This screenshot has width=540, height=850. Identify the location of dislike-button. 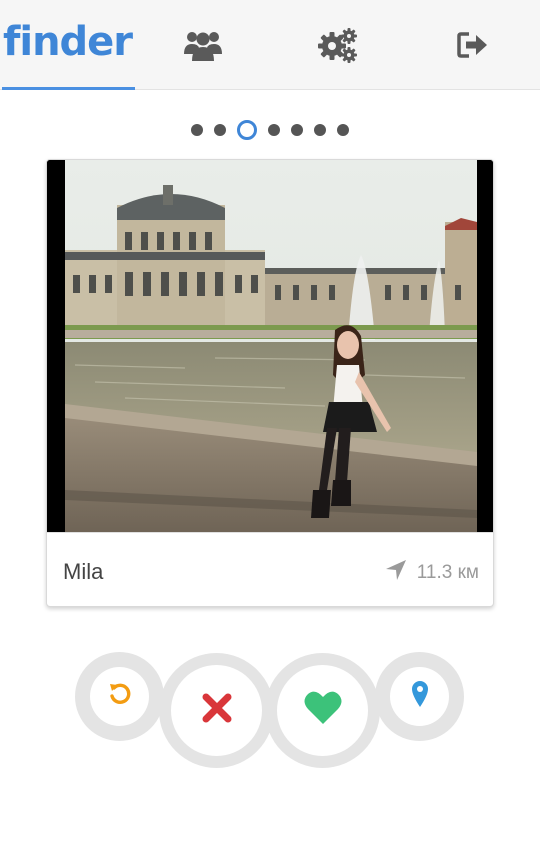
(216, 710).